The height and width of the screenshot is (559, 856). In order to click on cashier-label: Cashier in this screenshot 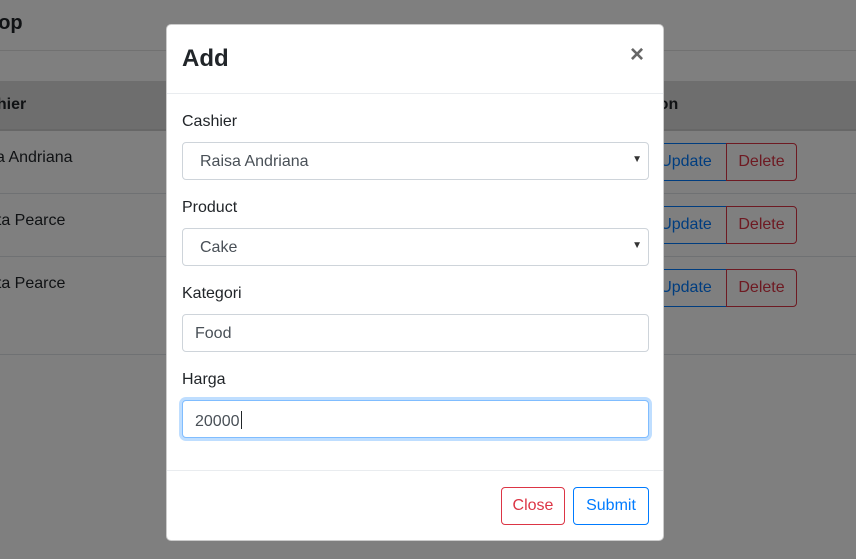, I will do `click(210, 121)`.